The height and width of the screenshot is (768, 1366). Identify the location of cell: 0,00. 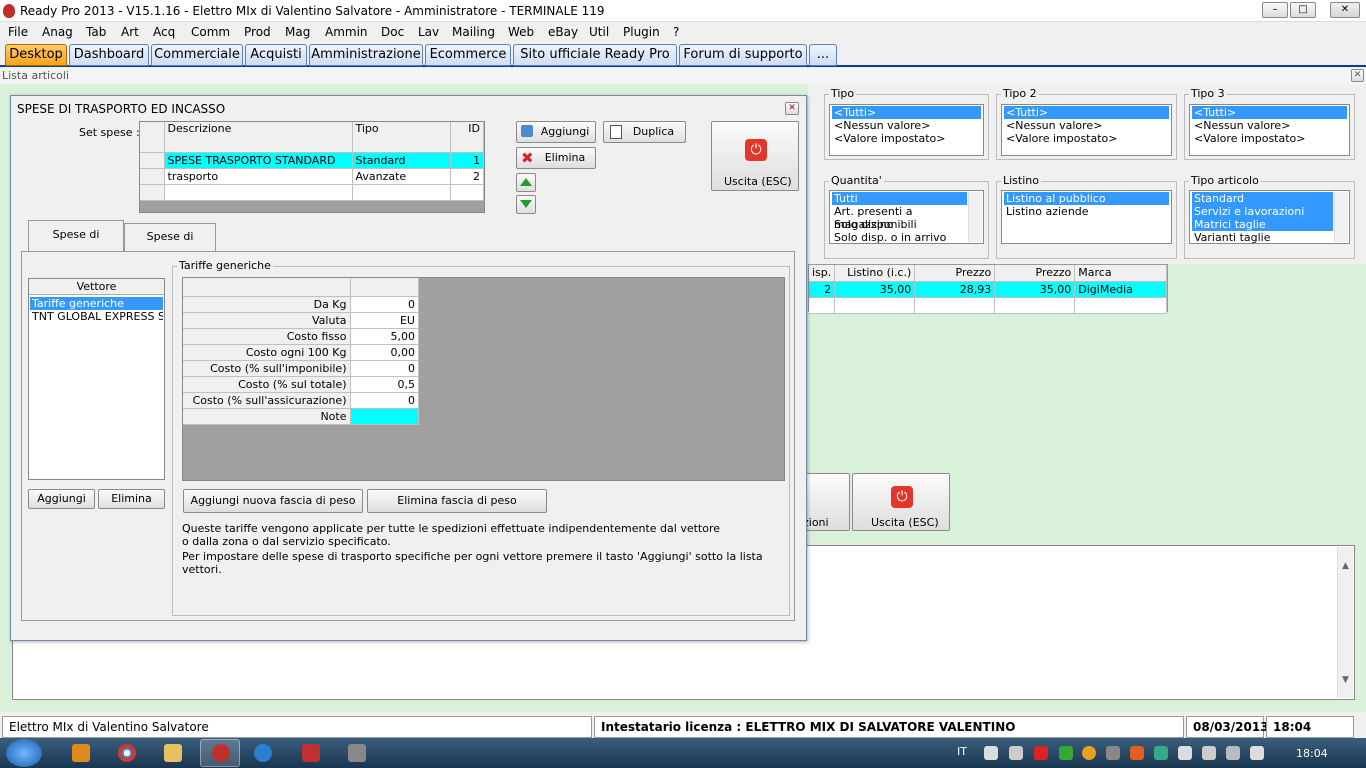
(384, 352).